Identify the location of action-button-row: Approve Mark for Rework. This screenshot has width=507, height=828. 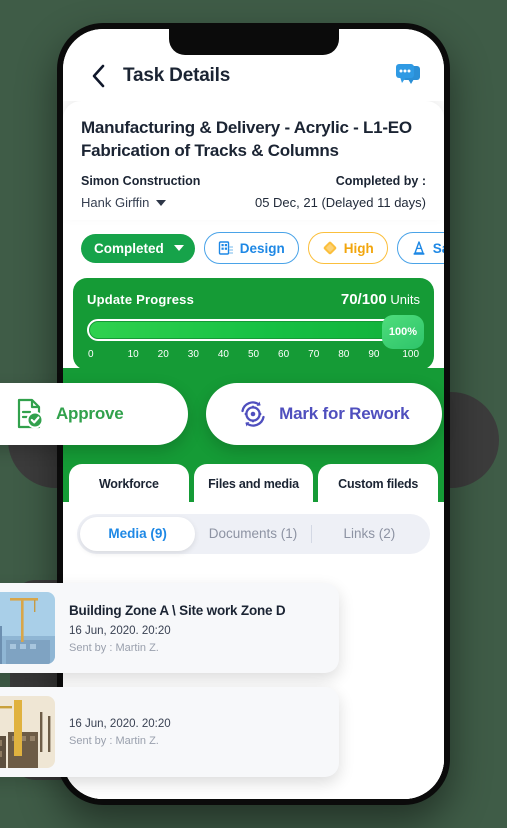
(221, 414).